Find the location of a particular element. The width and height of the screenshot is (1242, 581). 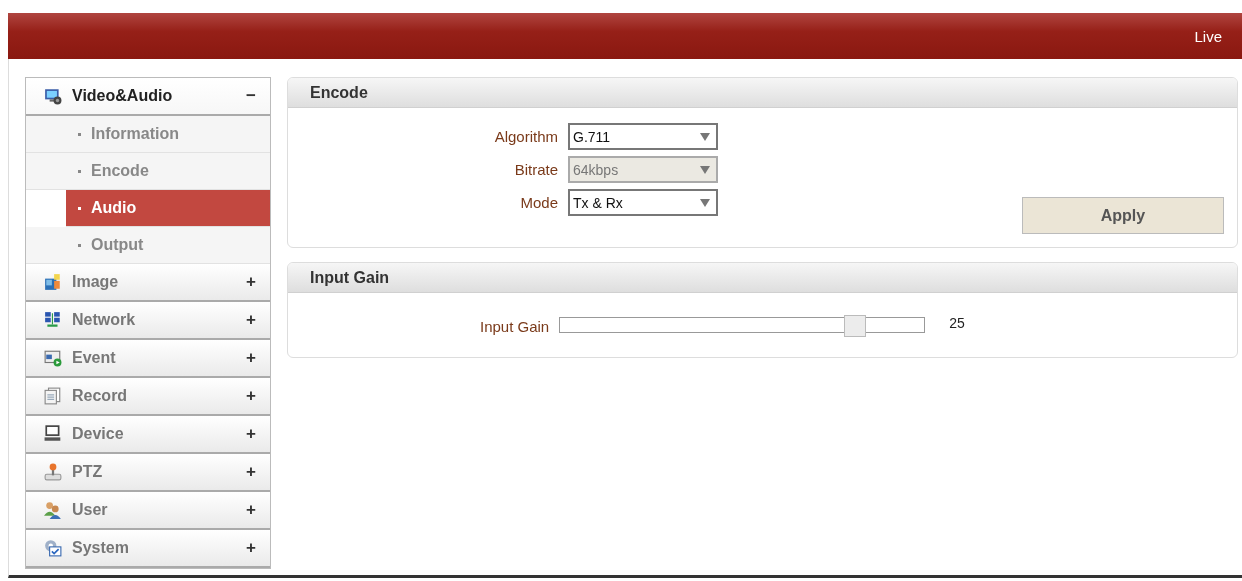

dropdown: Tx & Rx is located at coordinates (643, 202).